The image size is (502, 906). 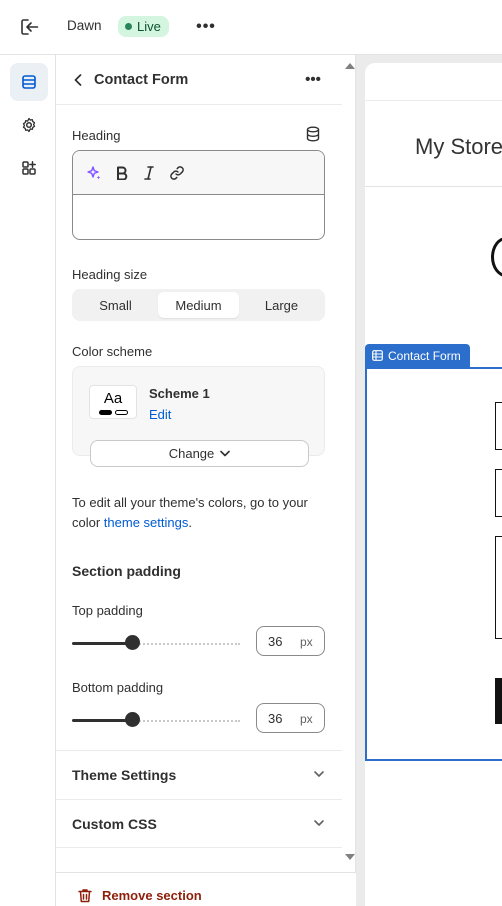 I want to click on bottom-padding-label: Bottom padding, so click(x=118, y=687).